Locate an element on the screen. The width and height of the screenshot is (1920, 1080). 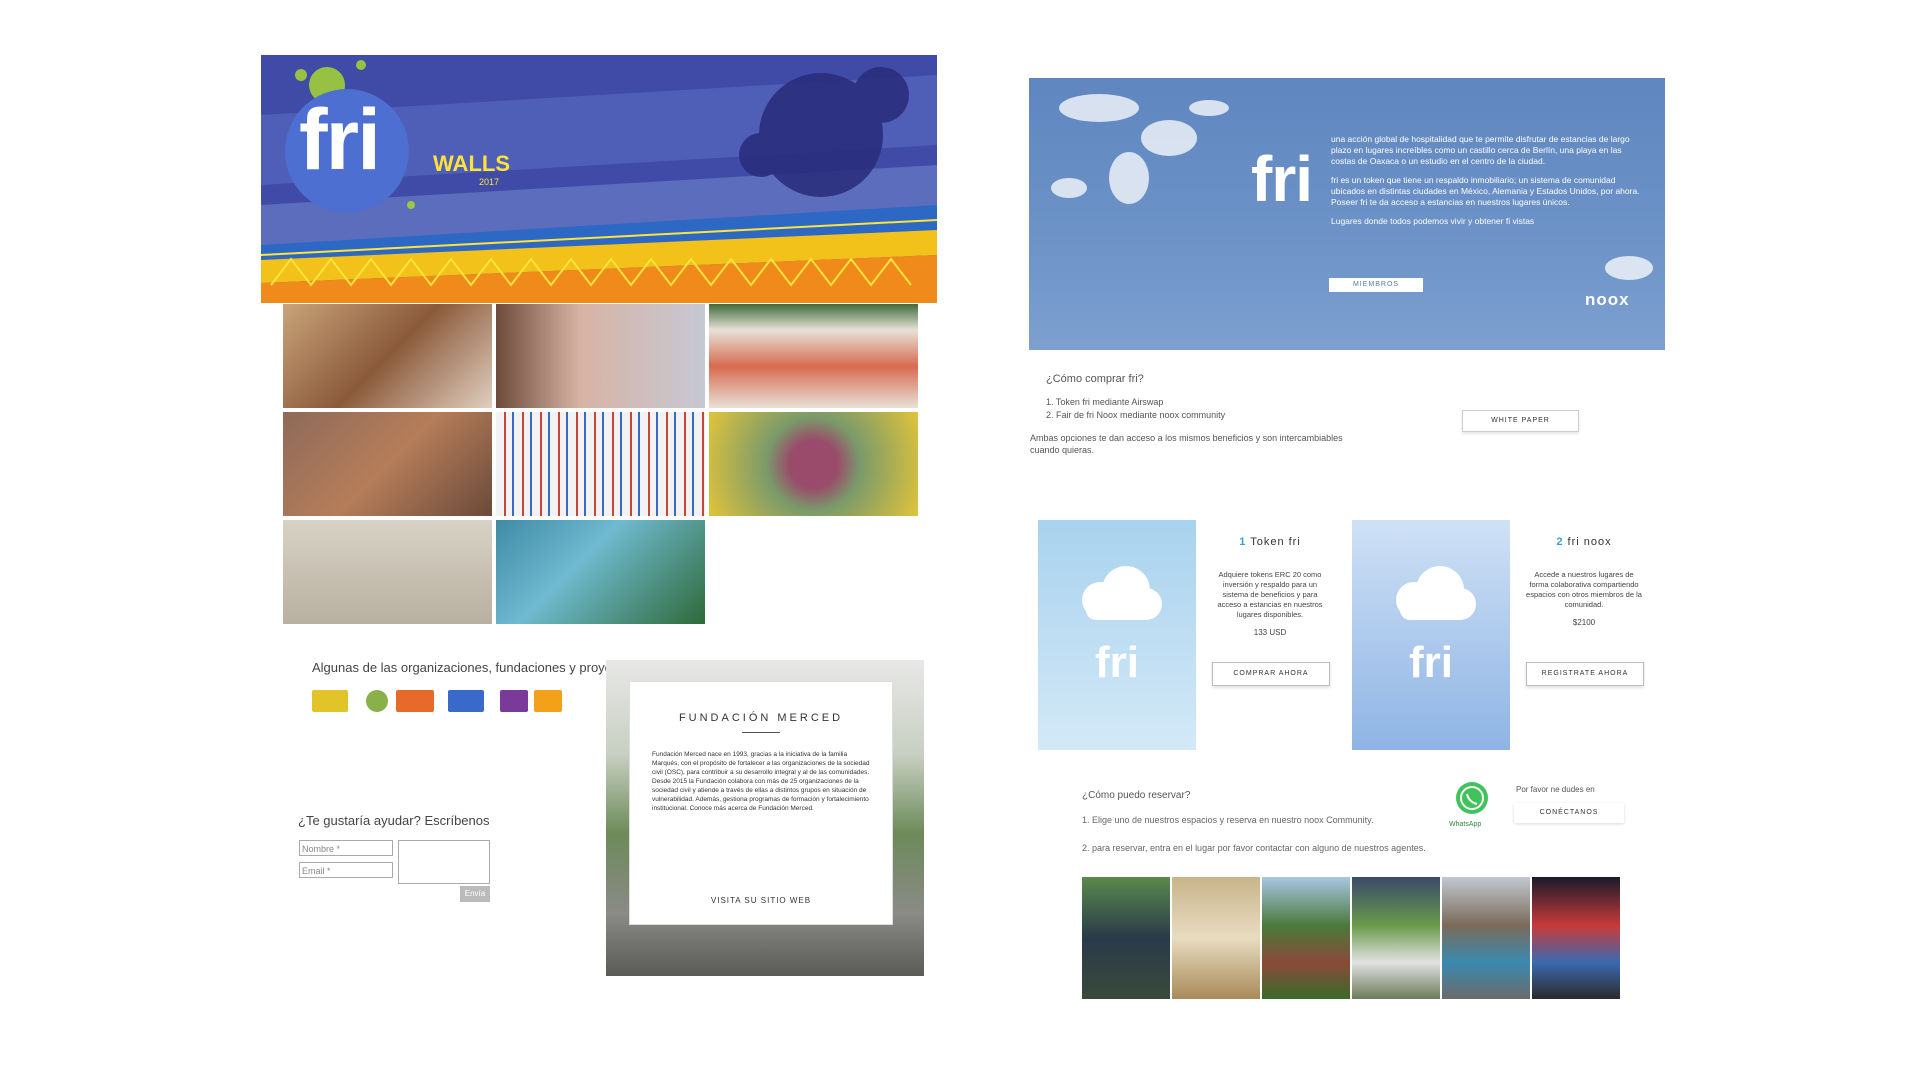
offer-title: 1 Token fri is located at coordinates (1270, 542).